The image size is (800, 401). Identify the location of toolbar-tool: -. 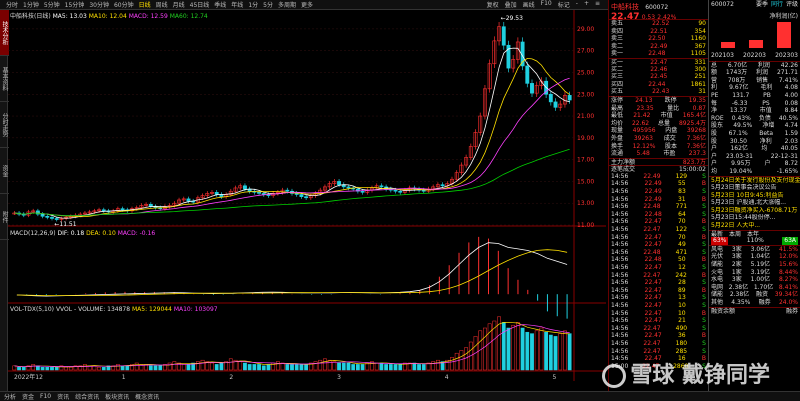
(577, 4).